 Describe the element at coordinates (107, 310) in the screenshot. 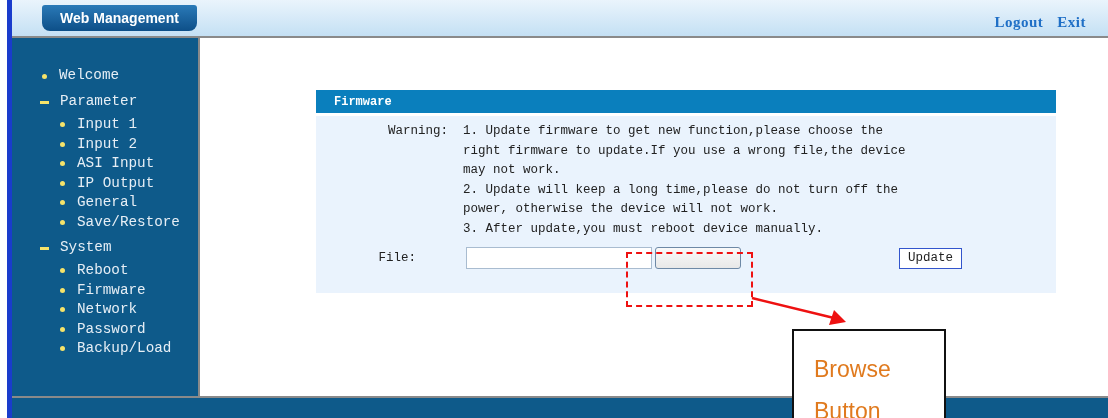

I see `sidebar-item: Network` at that location.